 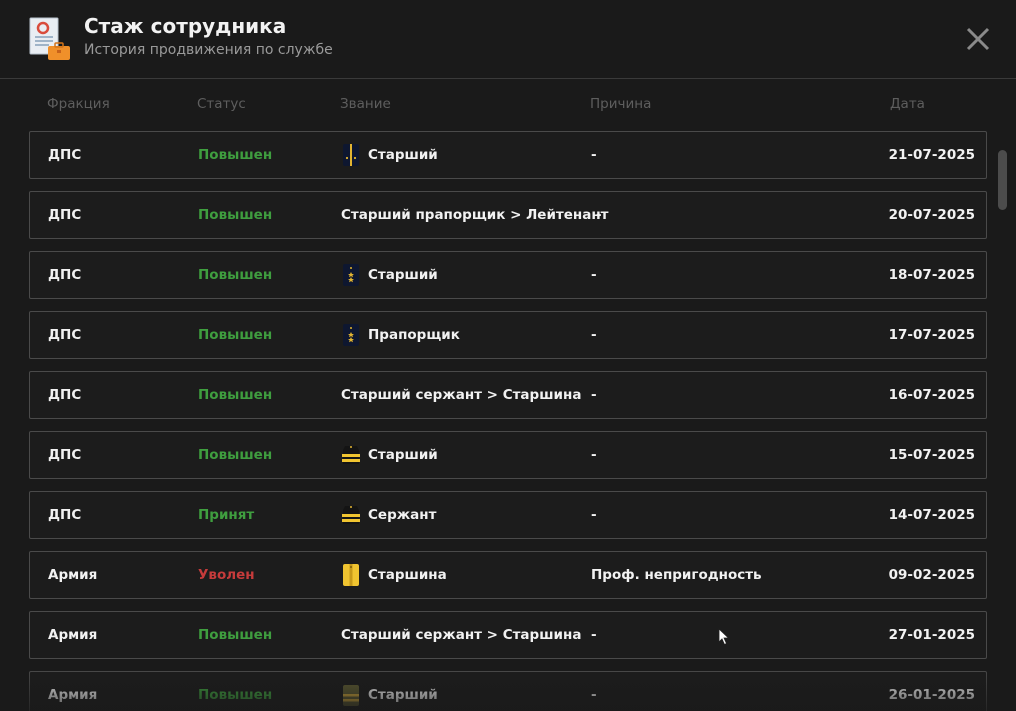 What do you see at coordinates (676, 575) in the screenshot?
I see `row-reason: Проф. непригодность` at bounding box center [676, 575].